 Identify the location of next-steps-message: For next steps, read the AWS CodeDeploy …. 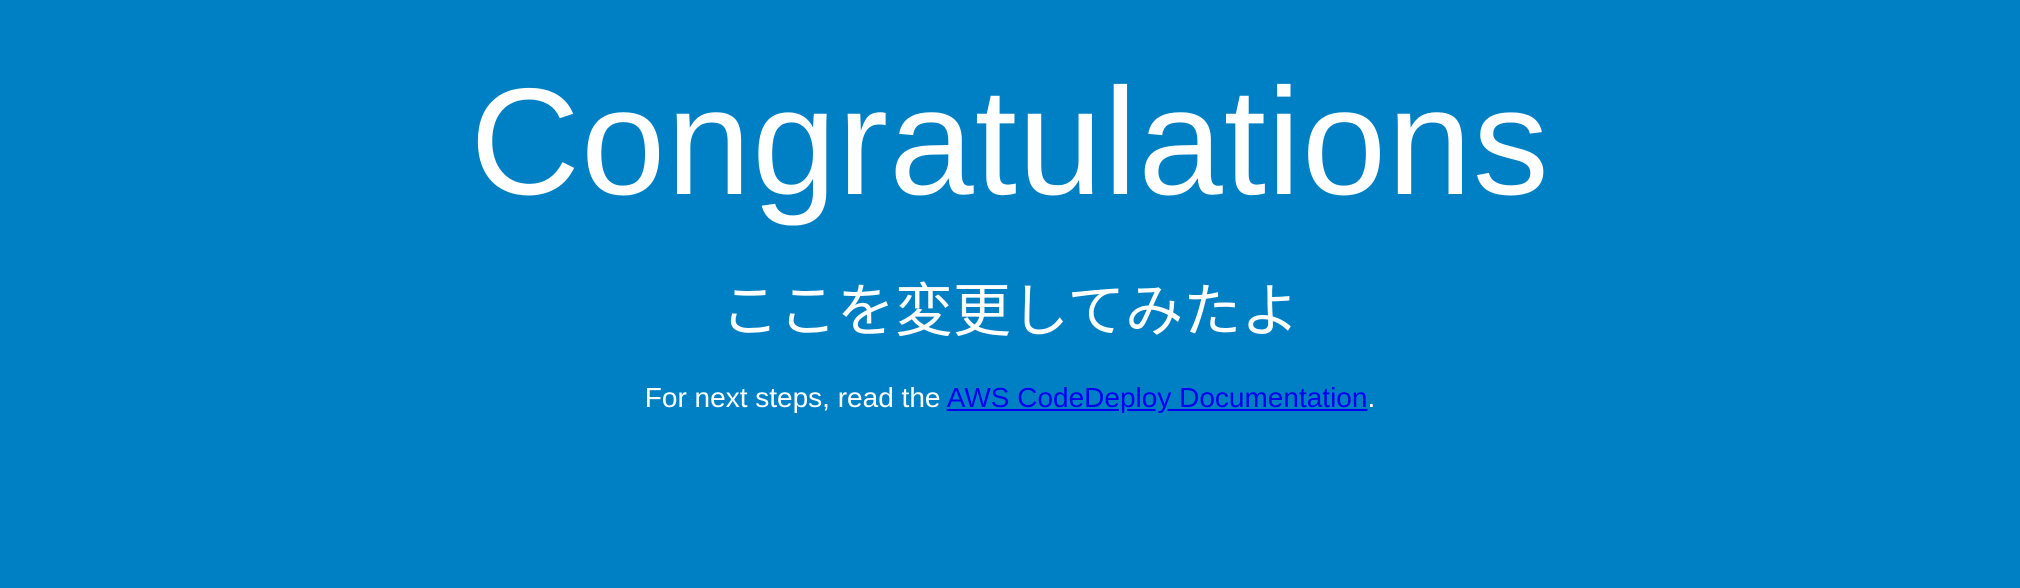
(1010, 398).